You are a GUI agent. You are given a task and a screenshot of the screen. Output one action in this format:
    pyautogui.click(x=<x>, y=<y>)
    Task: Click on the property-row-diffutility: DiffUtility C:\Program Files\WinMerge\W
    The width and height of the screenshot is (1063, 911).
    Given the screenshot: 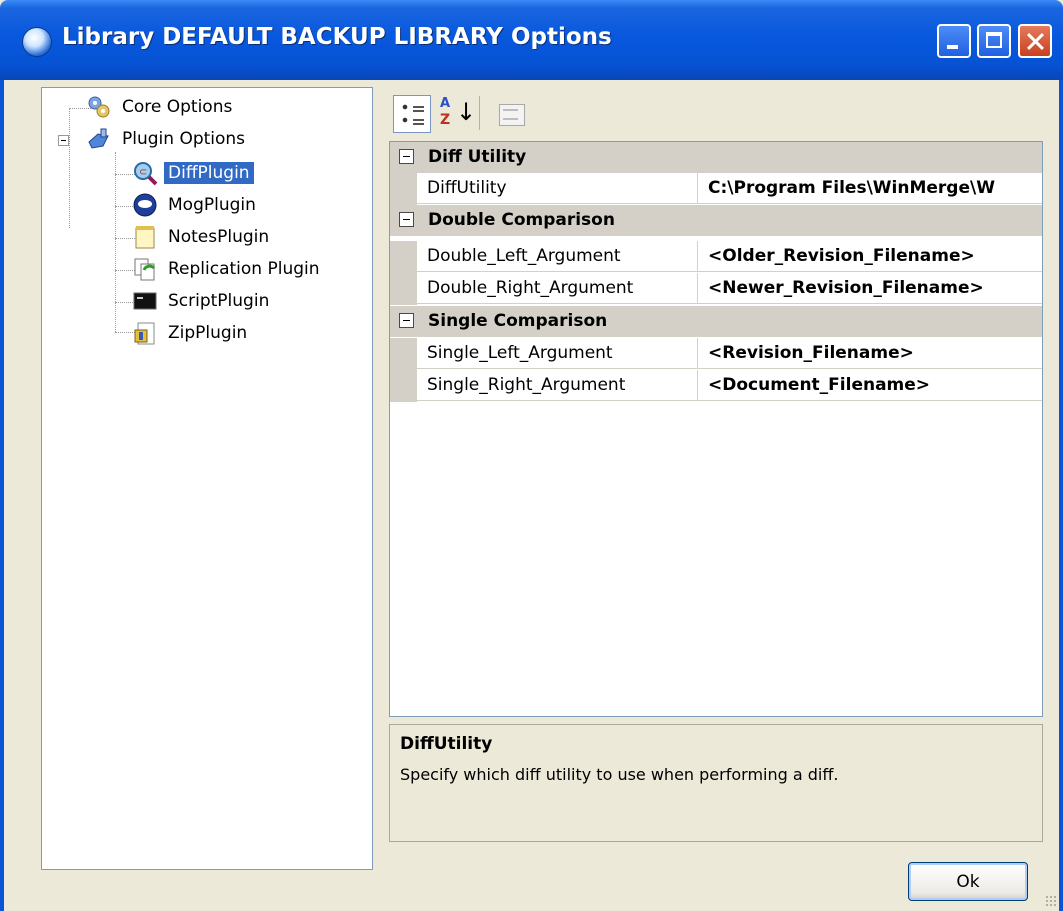 What is the action you would take?
    pyautogui.click(x=716, y=189)
    